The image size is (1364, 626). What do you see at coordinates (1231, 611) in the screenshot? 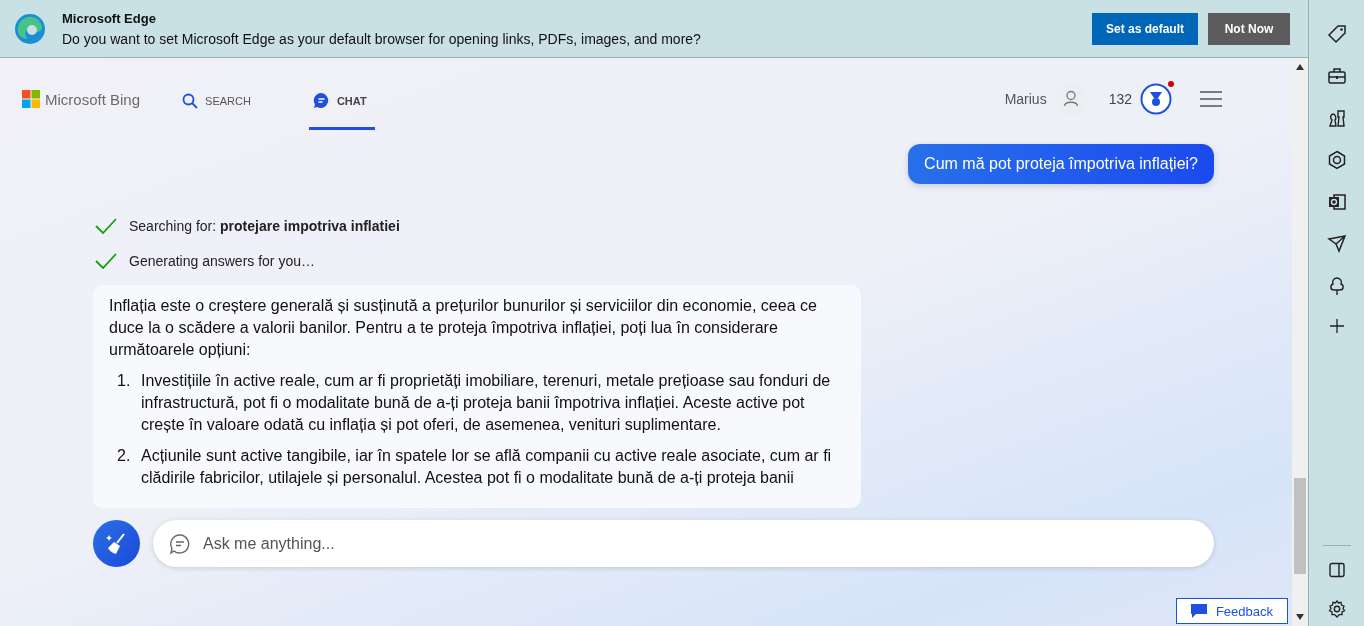
I see `feedback-button: Feedback` at bounding box center [1231, 611].